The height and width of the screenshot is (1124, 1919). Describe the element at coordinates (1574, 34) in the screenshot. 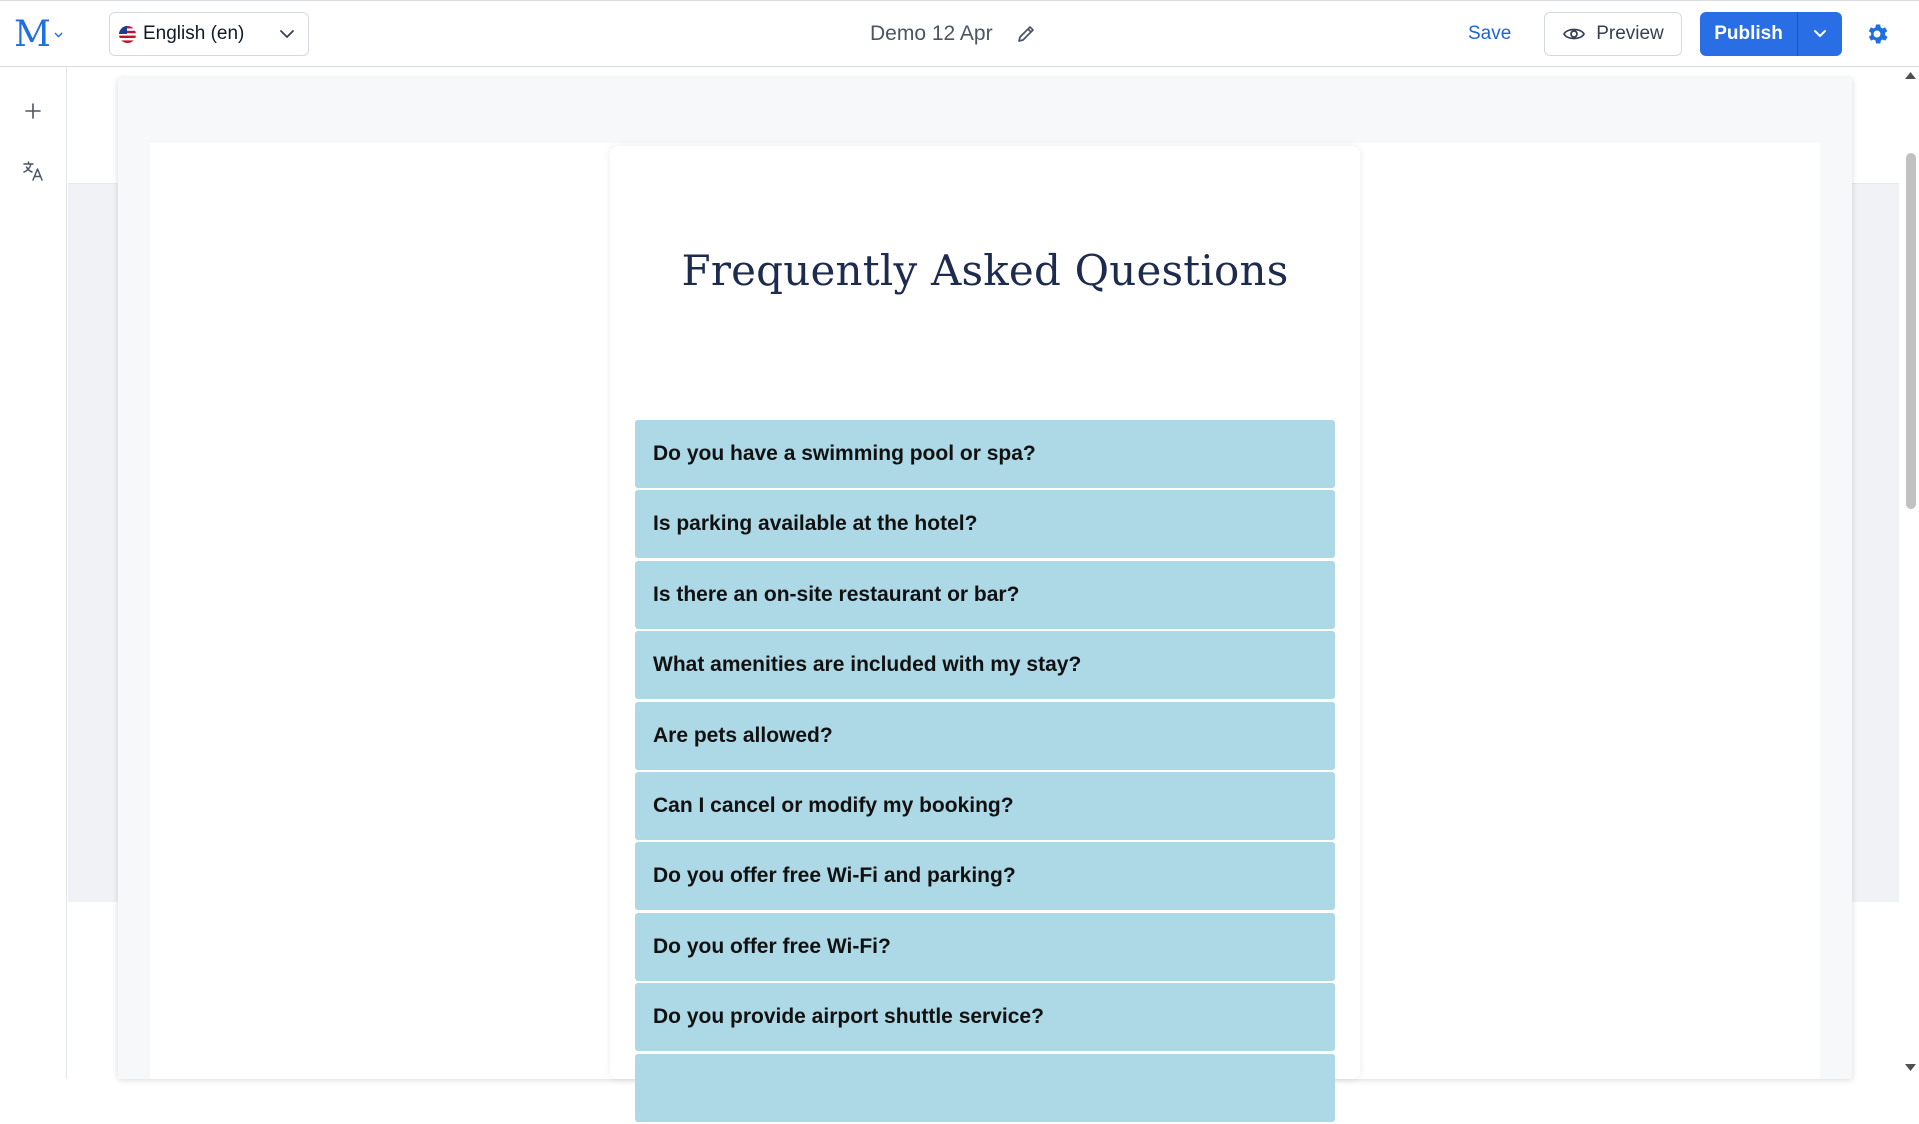

I see `eye-icon` at that location.